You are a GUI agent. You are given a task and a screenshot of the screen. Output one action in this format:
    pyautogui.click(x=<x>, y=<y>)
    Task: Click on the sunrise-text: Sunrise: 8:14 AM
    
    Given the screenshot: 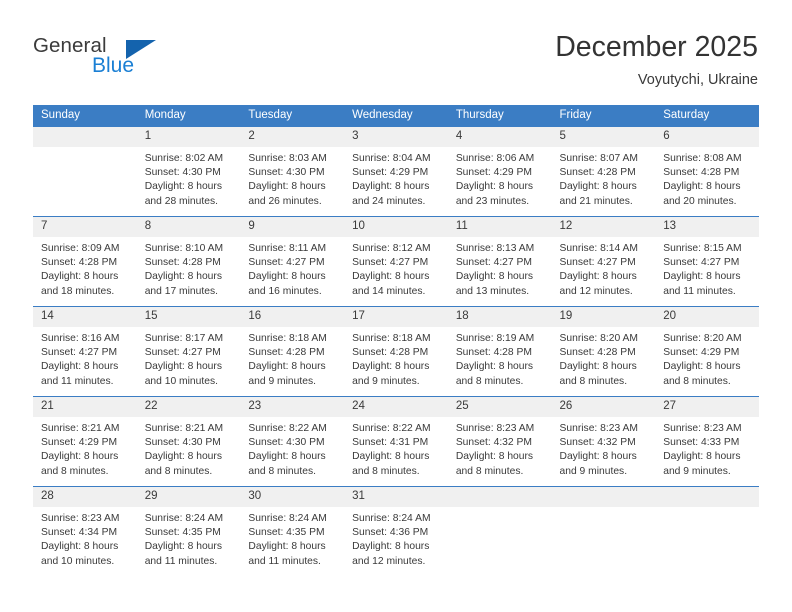 What is the action you would take?
    pyautogui.click(x=598, y=248)
    